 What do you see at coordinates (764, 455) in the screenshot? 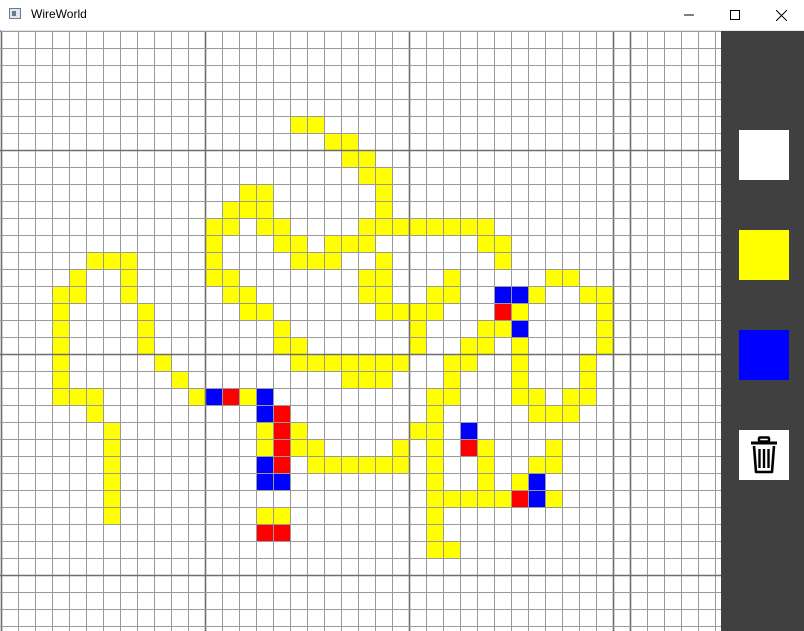
I see `clear-button` at bounding box center [764, 455].